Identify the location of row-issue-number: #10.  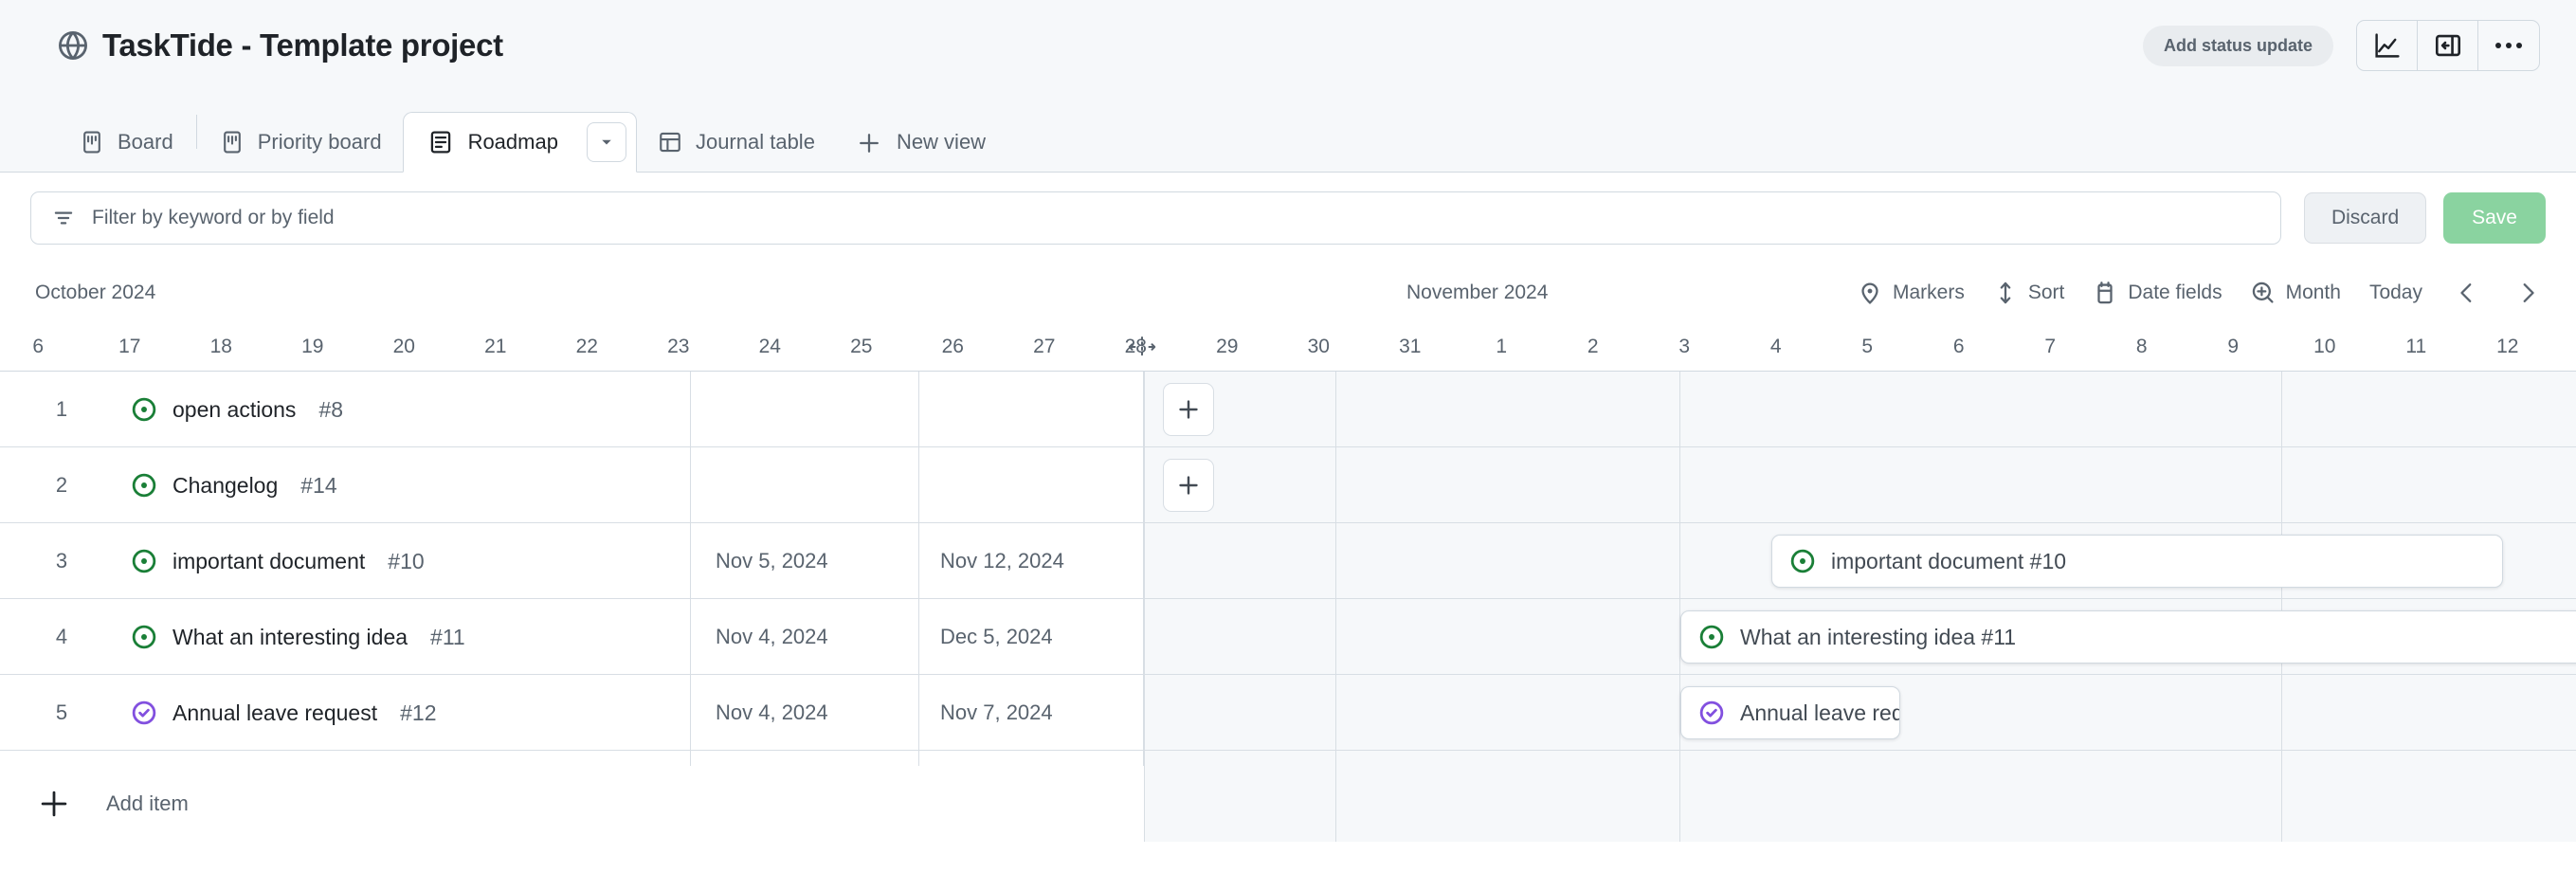
(406, 560).